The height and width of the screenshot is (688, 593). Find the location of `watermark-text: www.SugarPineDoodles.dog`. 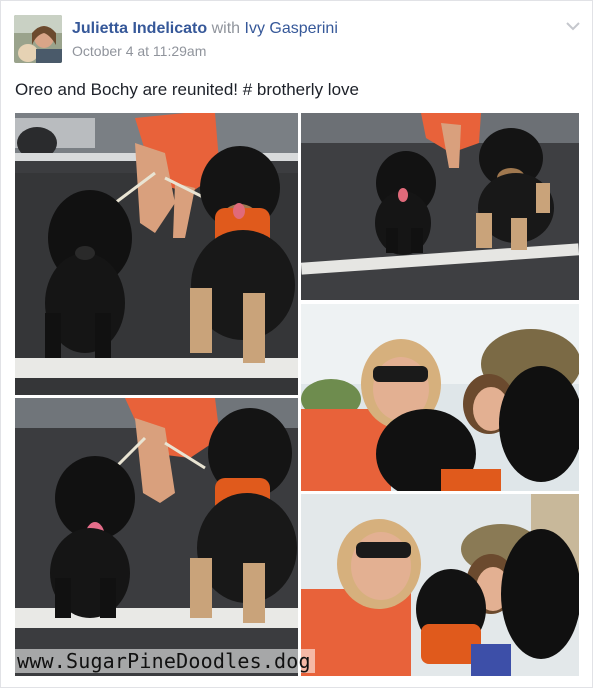

watermark-text: www.SugarPineDoodles.dog is located at coordinates (164, 661).